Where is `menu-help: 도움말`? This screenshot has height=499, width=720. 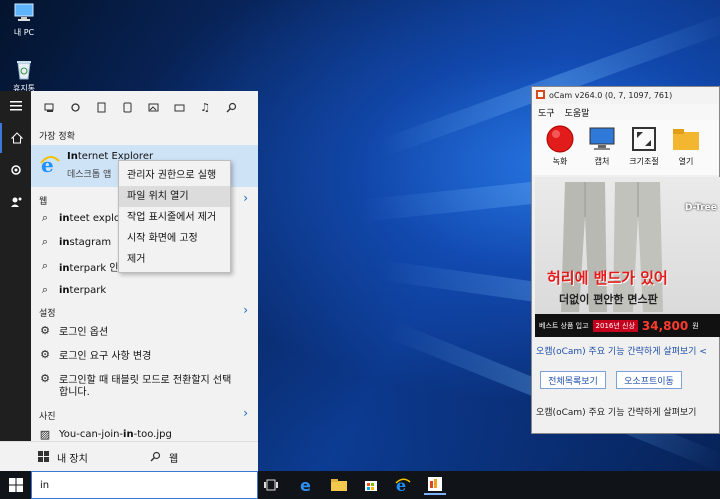
menu-help: 도움말 is located at coordinates (577, 112).